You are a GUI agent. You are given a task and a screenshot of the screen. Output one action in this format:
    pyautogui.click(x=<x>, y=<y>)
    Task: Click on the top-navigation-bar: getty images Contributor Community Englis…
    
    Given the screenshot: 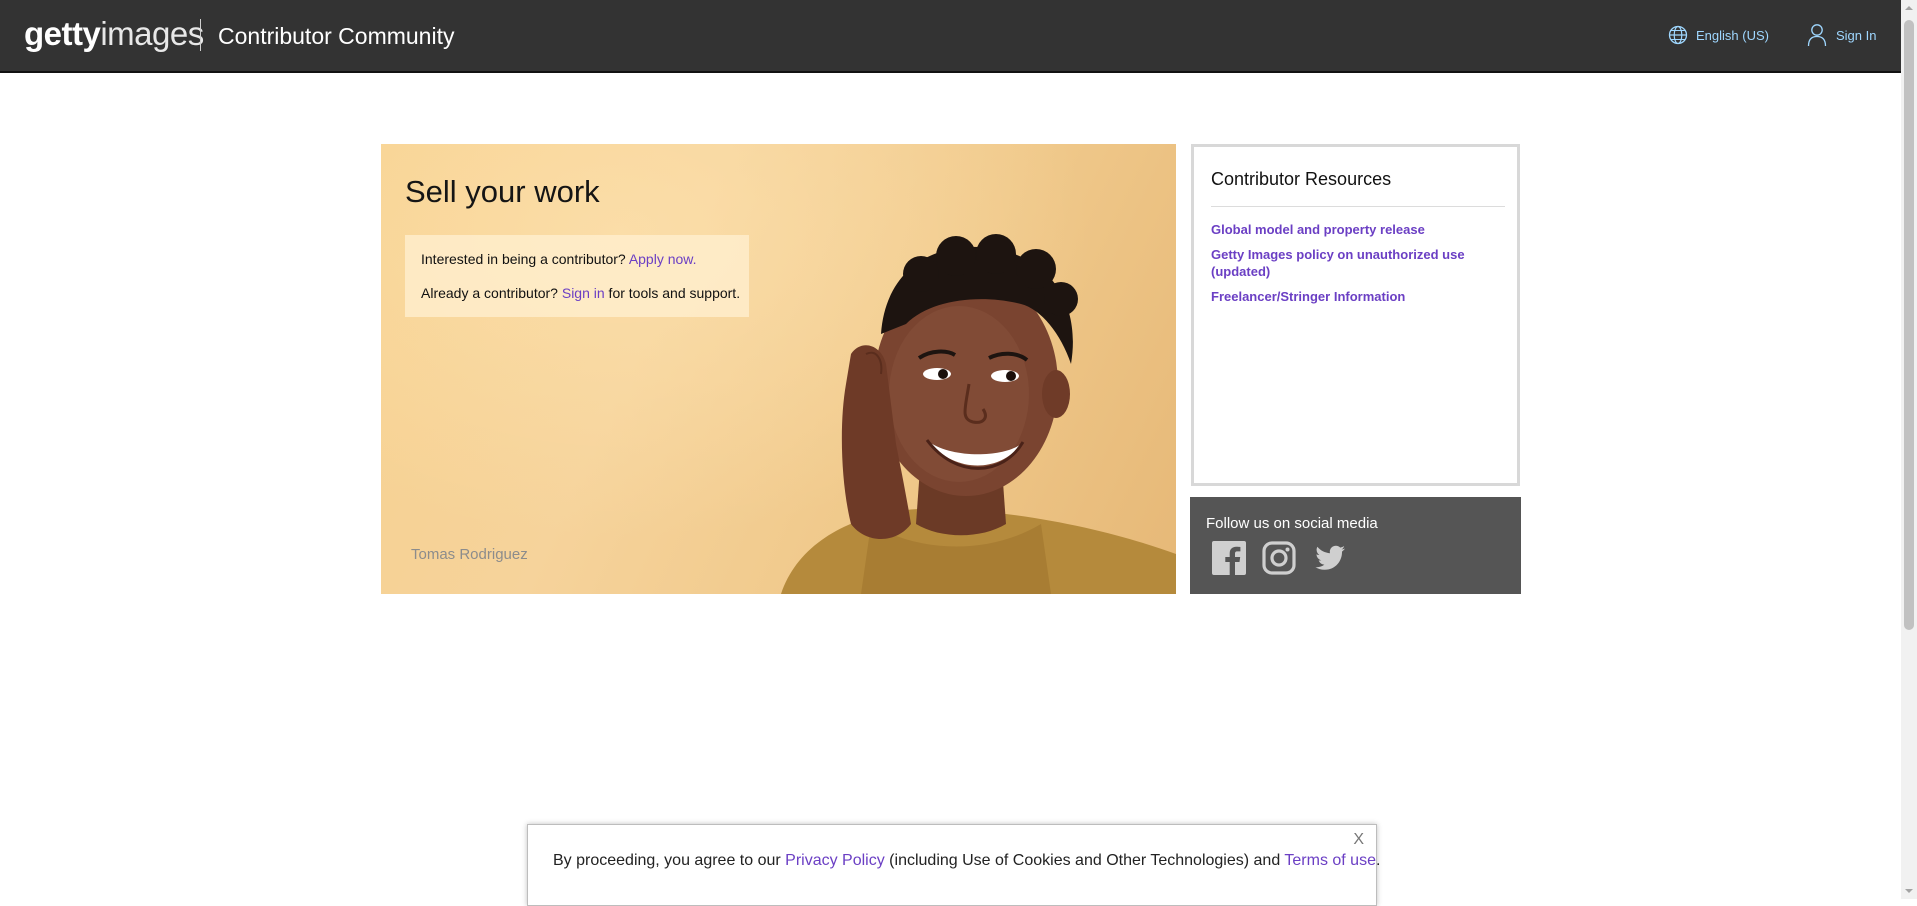 What is the action you would take?
    pyautogui.click(x=950, y=36)
    